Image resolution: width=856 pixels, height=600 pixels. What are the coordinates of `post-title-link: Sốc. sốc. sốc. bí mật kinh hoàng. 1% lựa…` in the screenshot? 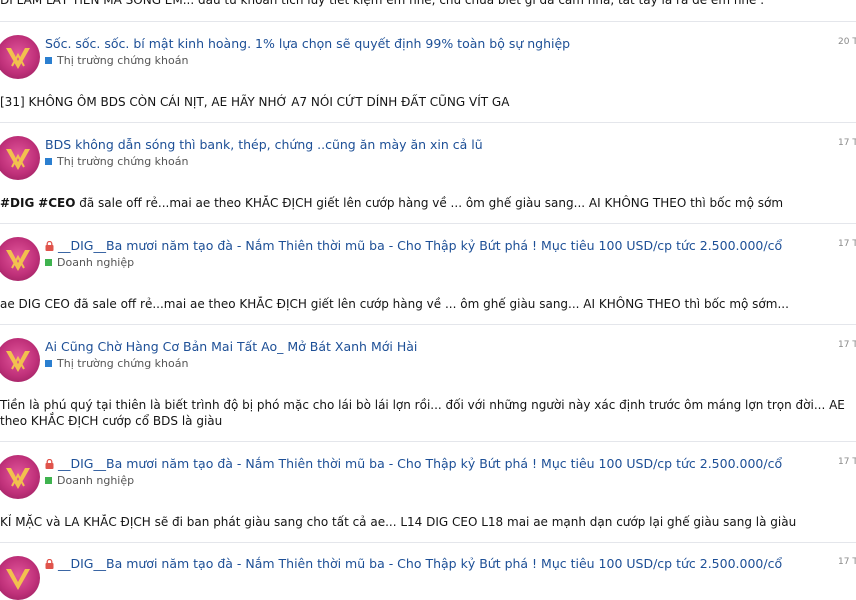 It's located at (307, 43).